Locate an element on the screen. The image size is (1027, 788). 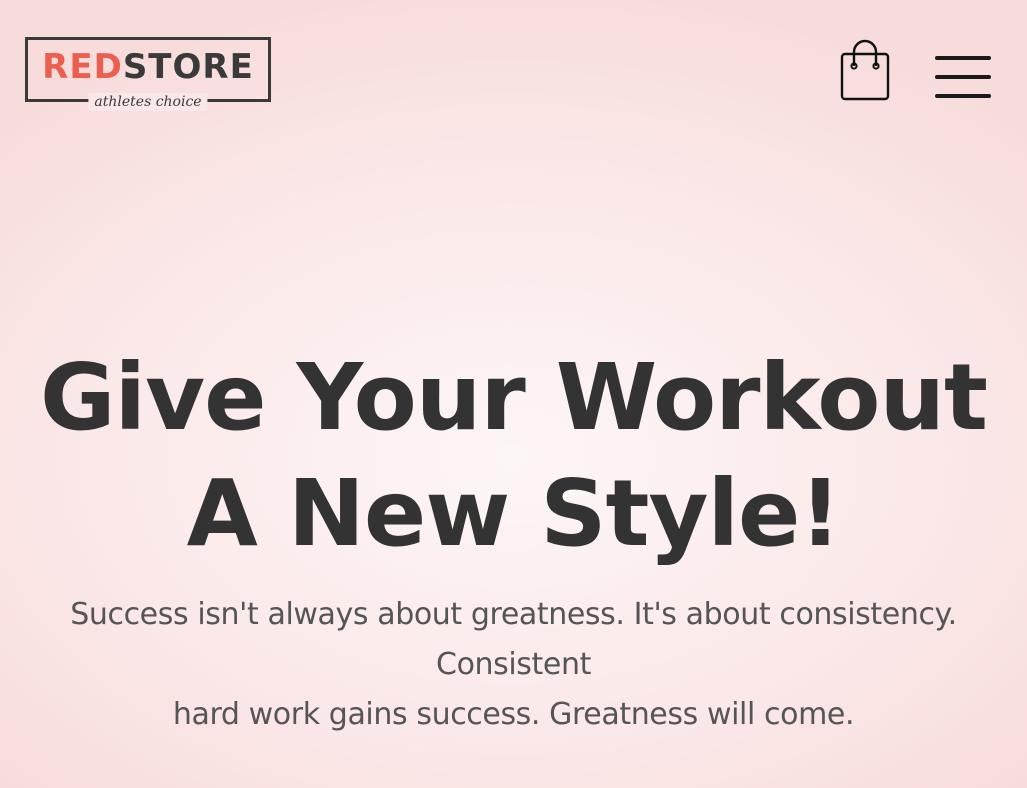
menu-button is located at coordinates (963, 77).